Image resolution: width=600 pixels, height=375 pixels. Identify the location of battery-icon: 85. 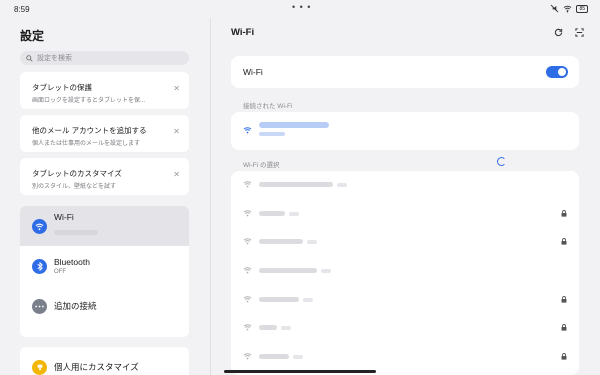
(582, 8).